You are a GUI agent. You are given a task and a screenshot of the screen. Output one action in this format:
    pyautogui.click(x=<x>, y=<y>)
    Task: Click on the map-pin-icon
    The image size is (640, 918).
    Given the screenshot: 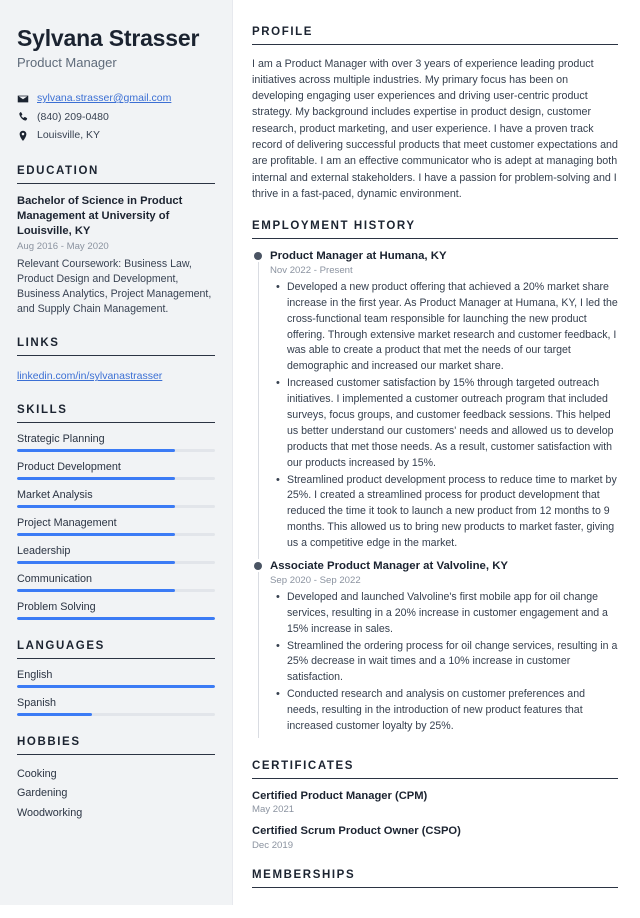 What is the action you would take?
    pyautogui.click(x=23, y=136)
    